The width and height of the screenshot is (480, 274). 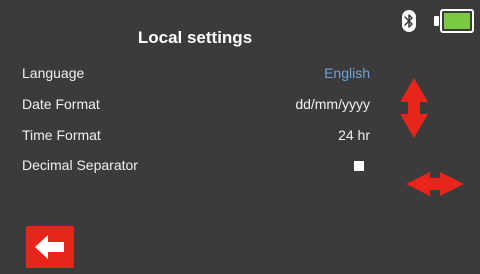 I want to click on setting-row-time-format: Time Format 24 hr, so click(x=196, y=137).